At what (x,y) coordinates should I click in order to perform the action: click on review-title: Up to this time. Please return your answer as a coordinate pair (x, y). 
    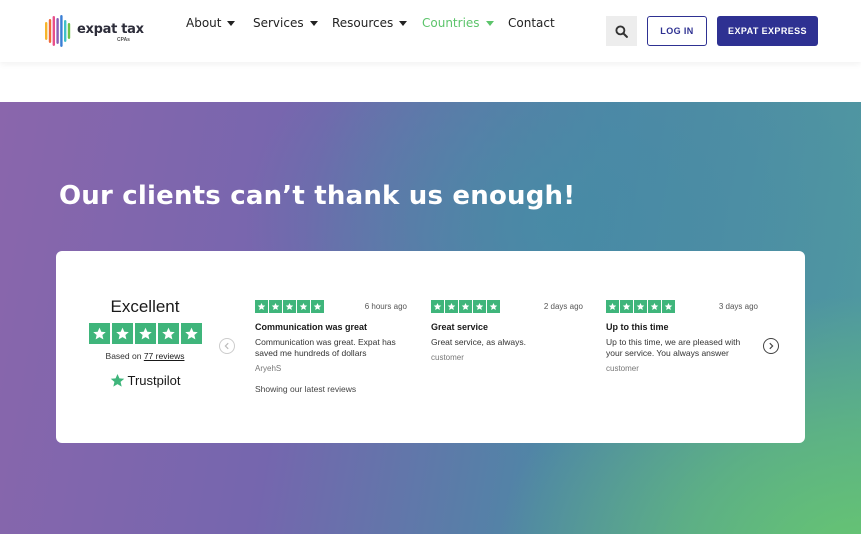
    Looking at the image, I should click on (637, 326).